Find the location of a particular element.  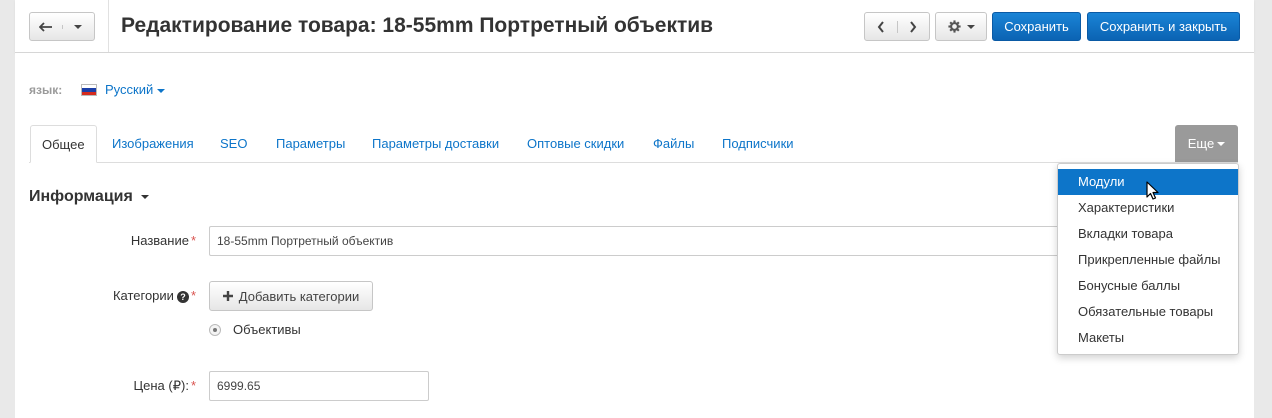

tab-wholesale-discounts: Оптовые скидки is located at coordinates (575, 144).